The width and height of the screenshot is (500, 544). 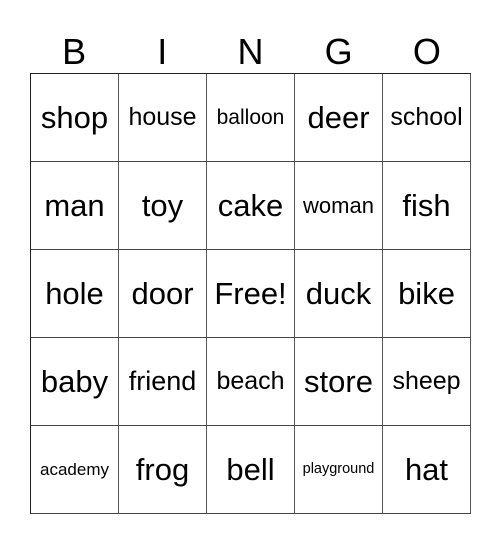 I want to click on bingo-header: B I N G O, so click(x=250, y=51).